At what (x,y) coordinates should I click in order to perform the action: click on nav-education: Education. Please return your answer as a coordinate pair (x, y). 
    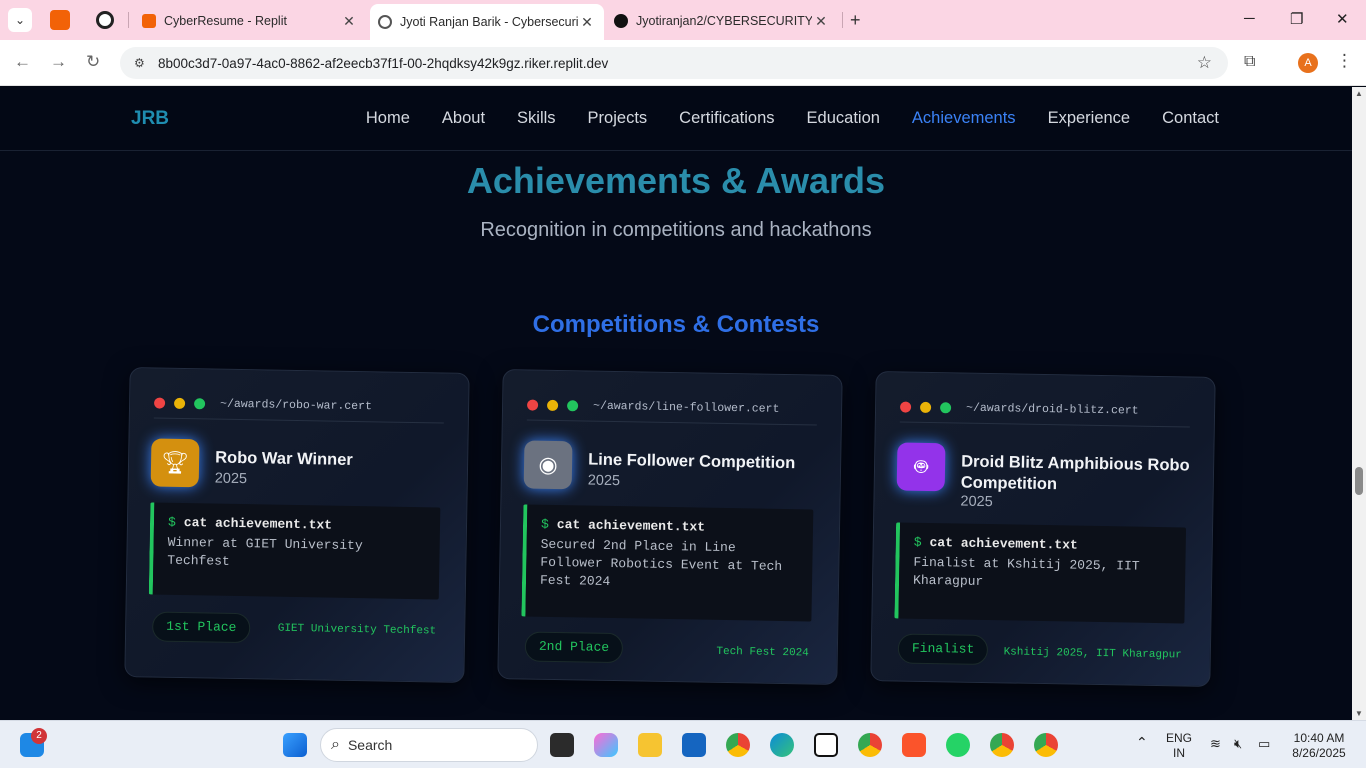
    Looking at the image, I should click on (843, 118).